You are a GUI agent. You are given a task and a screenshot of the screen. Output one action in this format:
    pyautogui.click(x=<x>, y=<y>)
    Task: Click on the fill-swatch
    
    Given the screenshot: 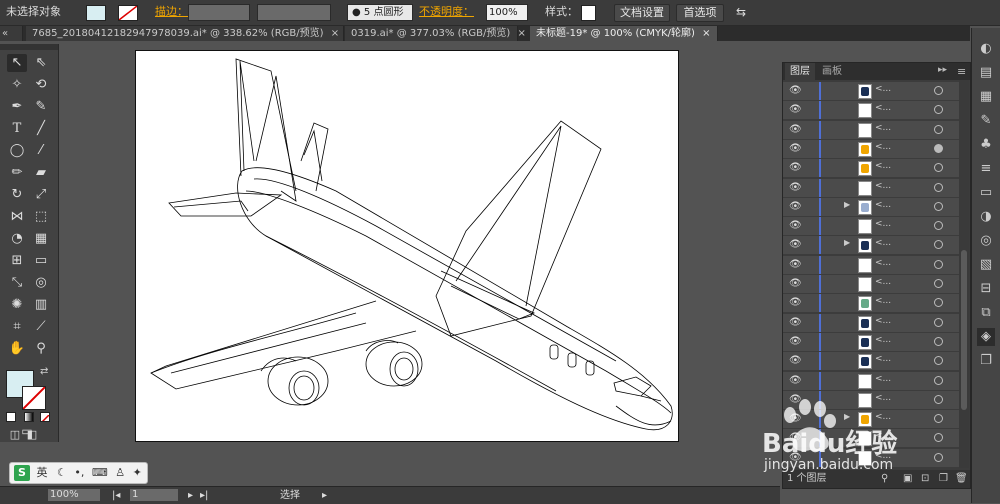 What is the action you would take?
    pyautogui.click(x=96, y=13)
    